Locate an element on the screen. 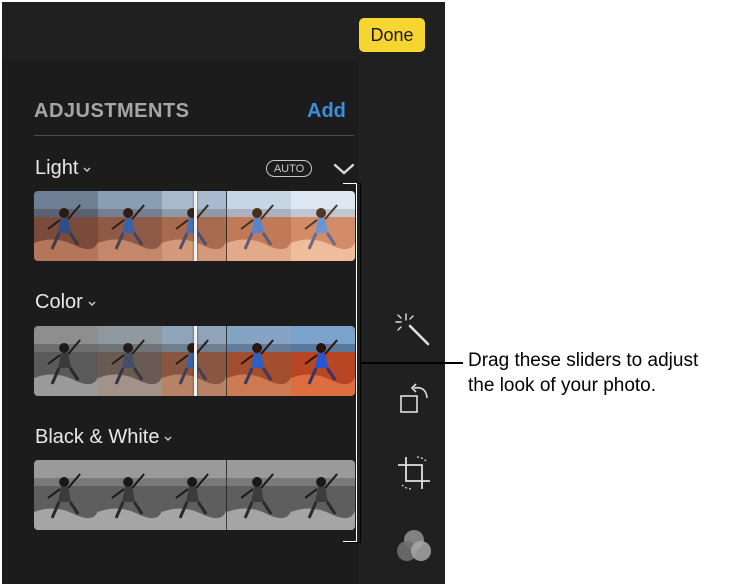  rotate-icon is located at coordinates (415, 401).